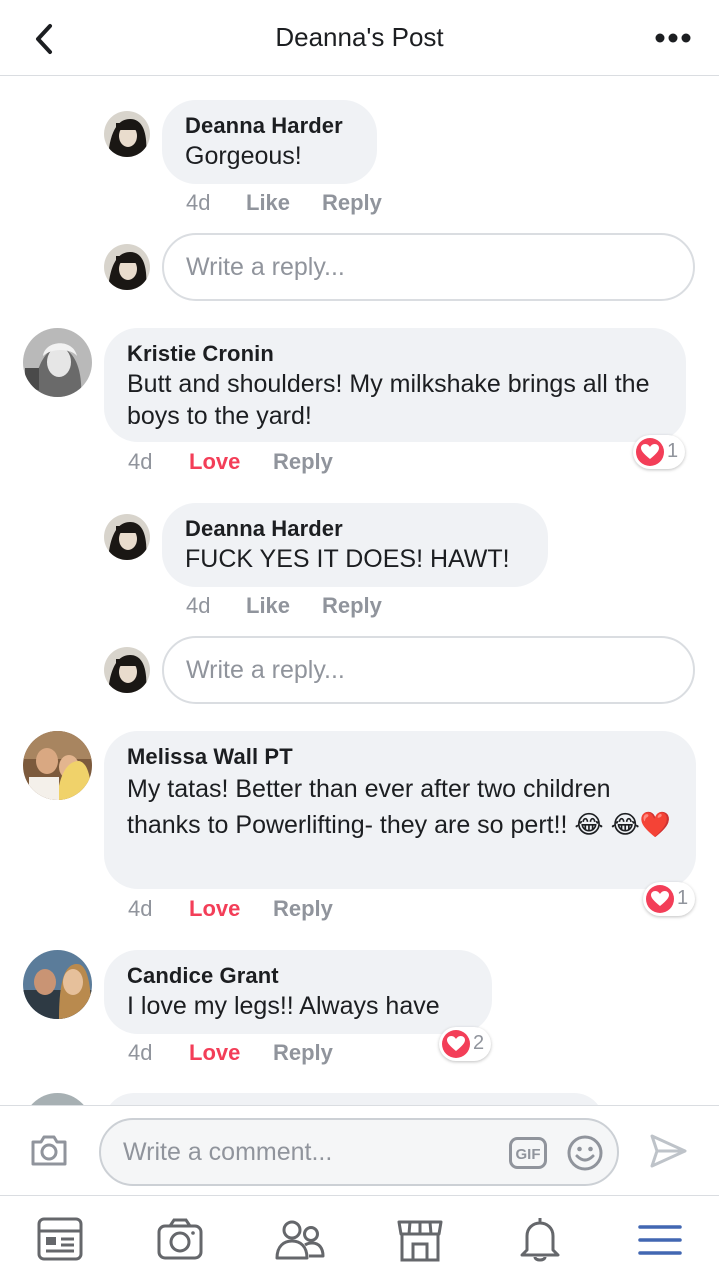 The width and height of the screenshot is (719, 1280). I want to click on reaction-count: 2, so click(479, 1043).